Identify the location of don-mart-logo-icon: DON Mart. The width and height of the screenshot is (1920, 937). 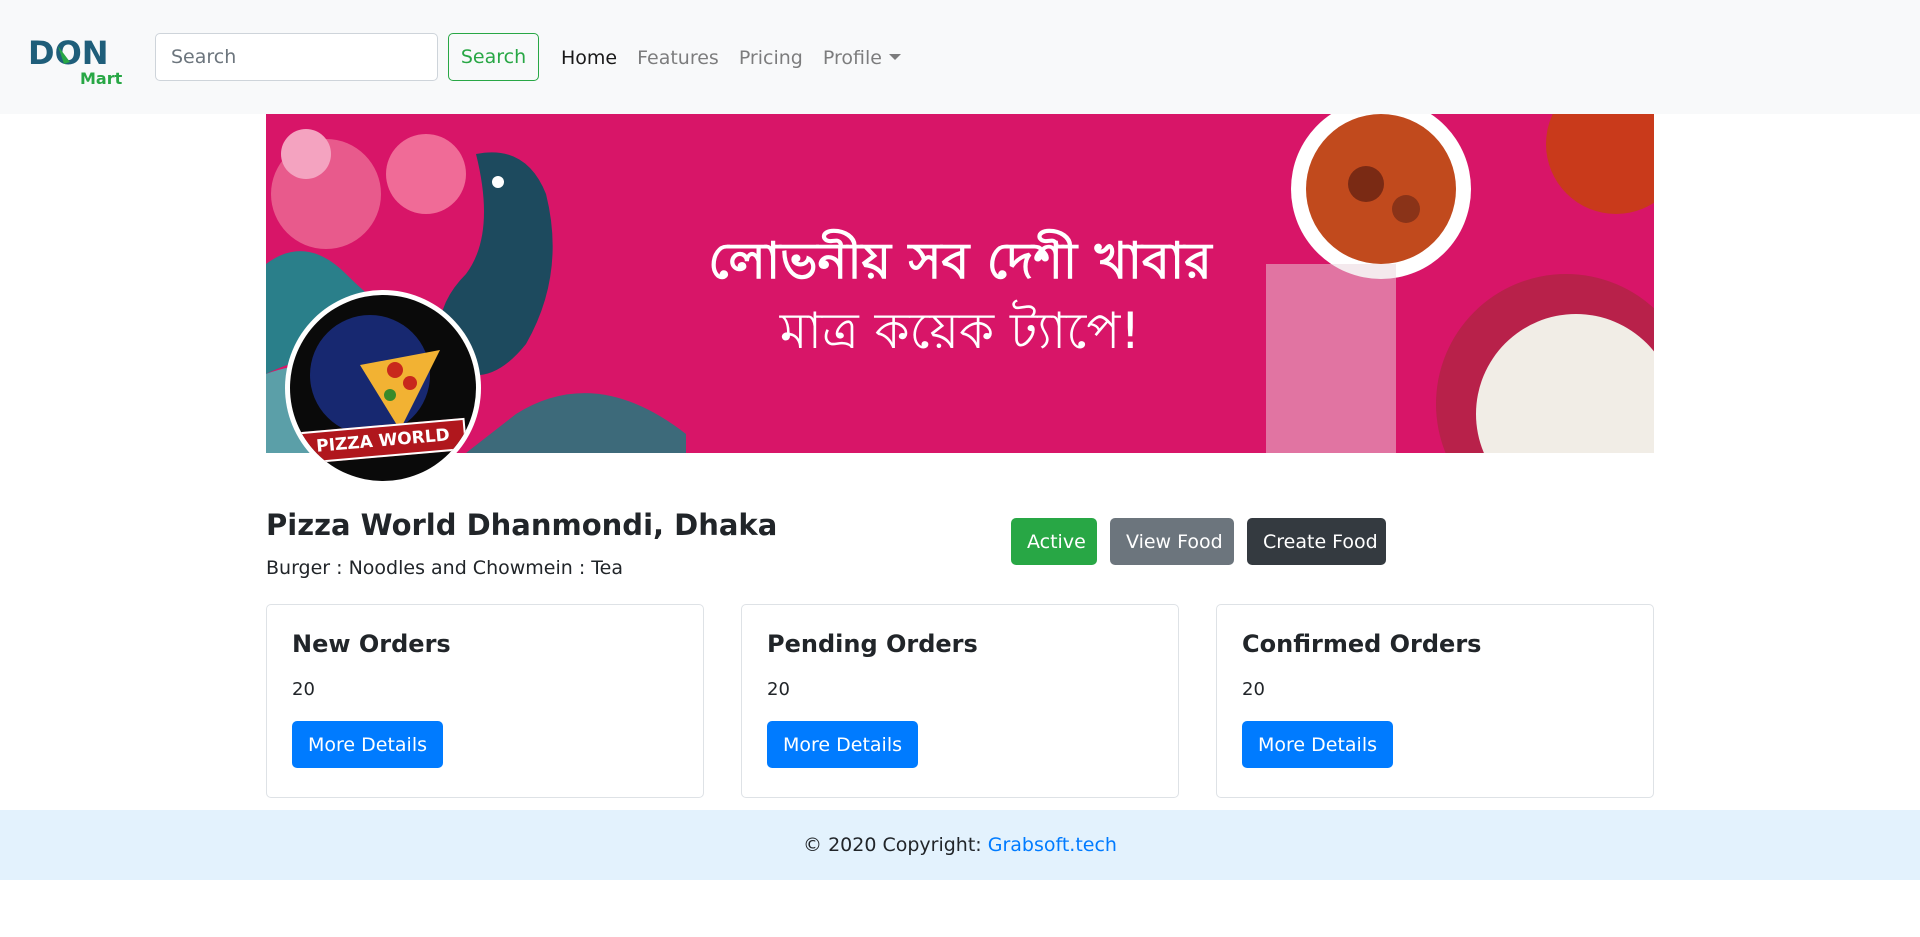
(75, 61).